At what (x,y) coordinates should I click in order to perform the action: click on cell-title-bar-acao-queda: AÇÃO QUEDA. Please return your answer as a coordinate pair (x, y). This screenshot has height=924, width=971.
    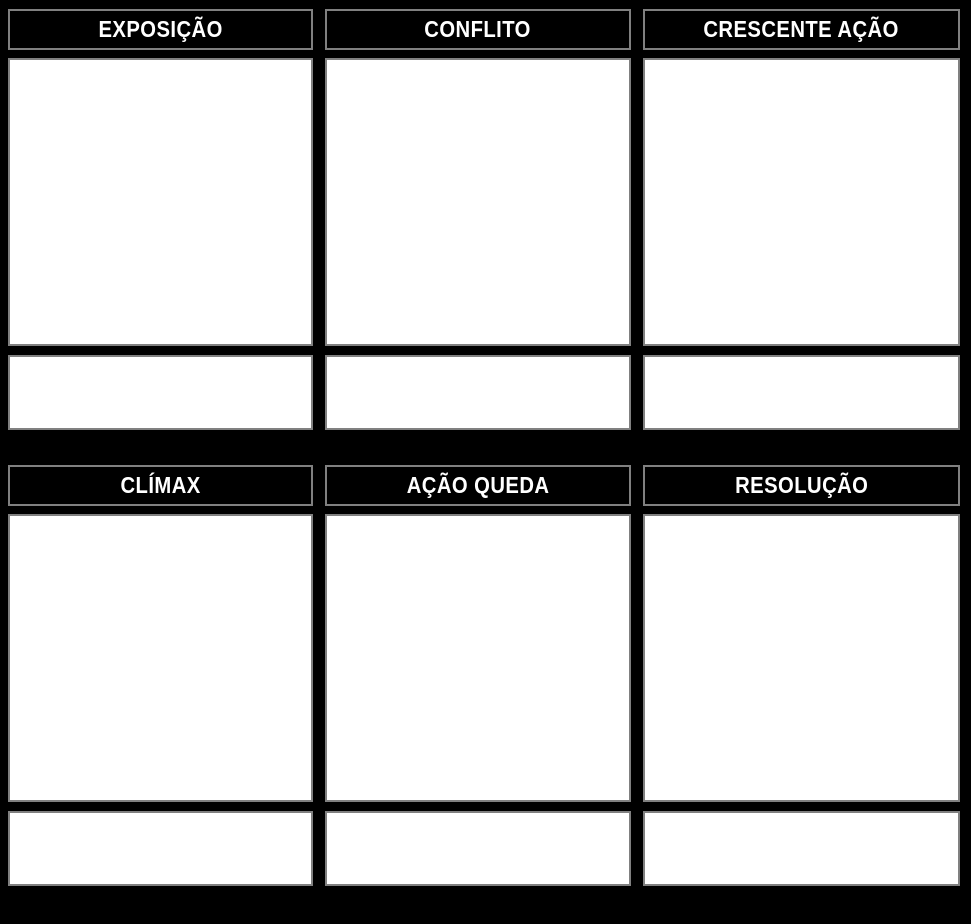
    Looking at the image, I should click on (478, 485).